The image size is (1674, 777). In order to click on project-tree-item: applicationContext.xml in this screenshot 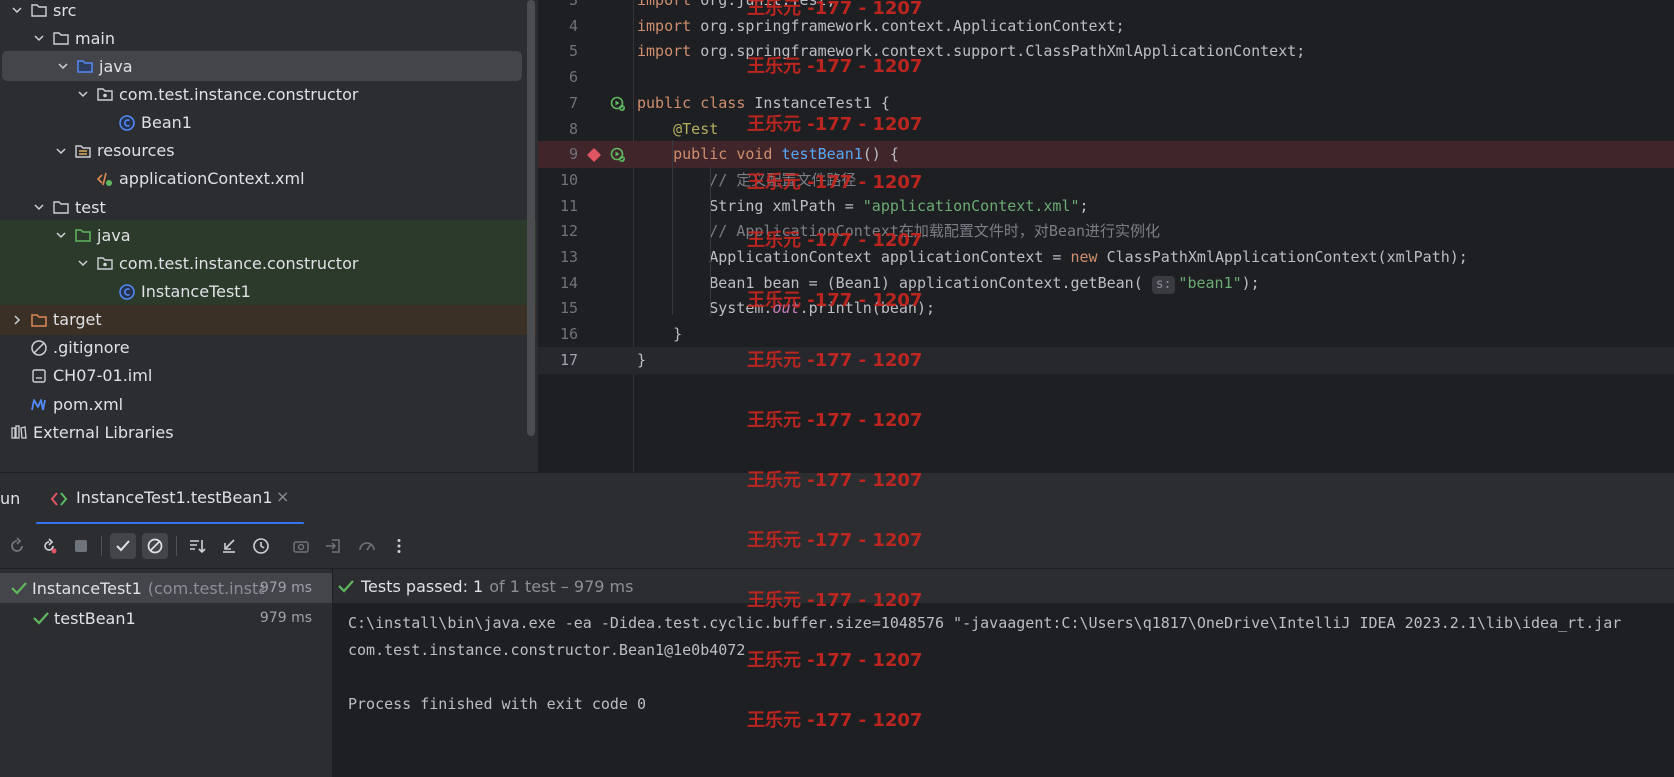, I will do `click(262, 179)`.